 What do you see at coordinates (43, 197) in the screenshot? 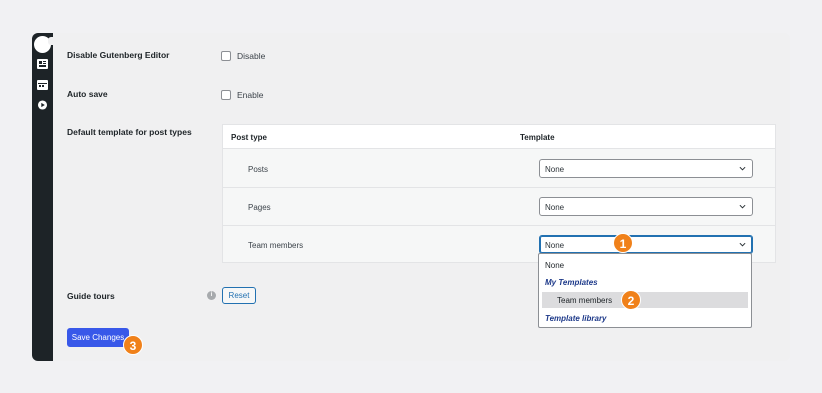
I see `admin-sidebar` at bounding box center [43, 197].